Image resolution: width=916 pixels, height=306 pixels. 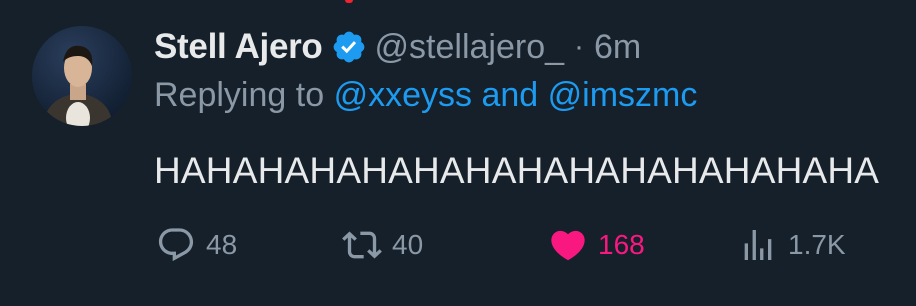 I want to click on replying-to: Replying to @xxeyss and @imszmc, so click(x=525, y=99).